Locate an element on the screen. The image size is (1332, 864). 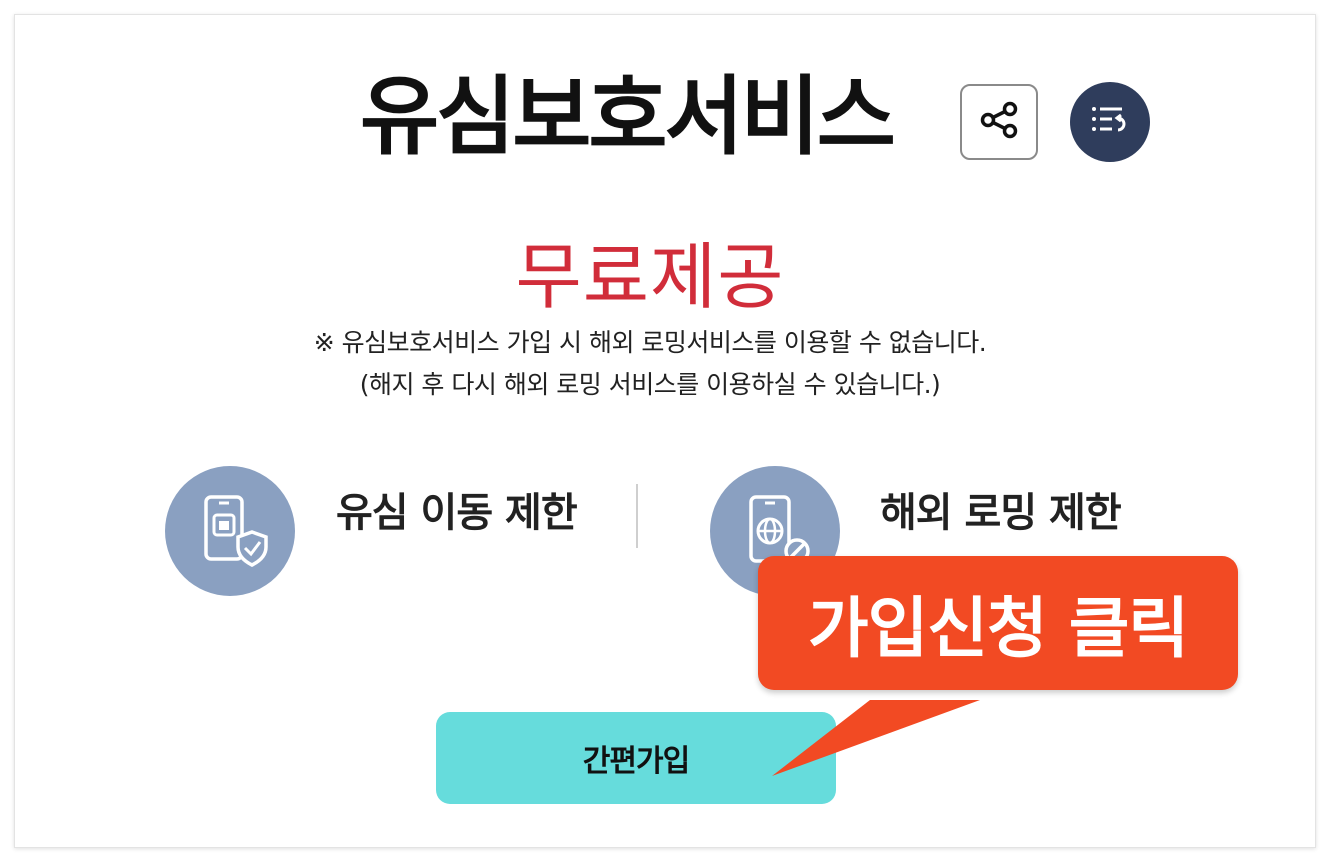
list-return-button is located at coordinates (1110, 122).